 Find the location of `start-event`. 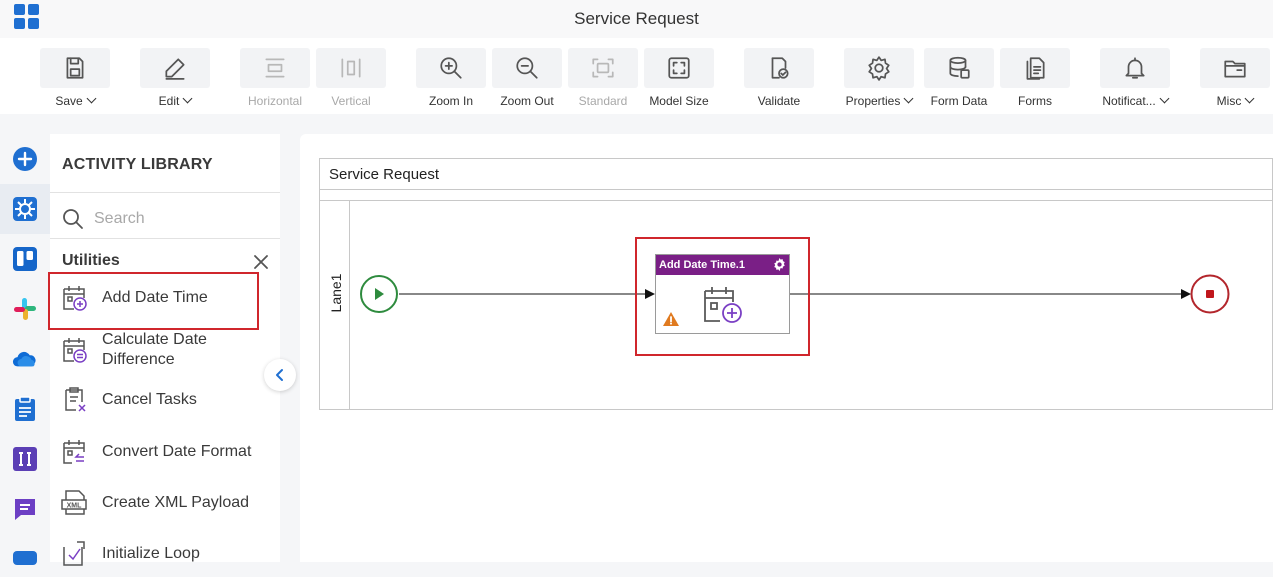

start-event is located at coordinates (379, 294).